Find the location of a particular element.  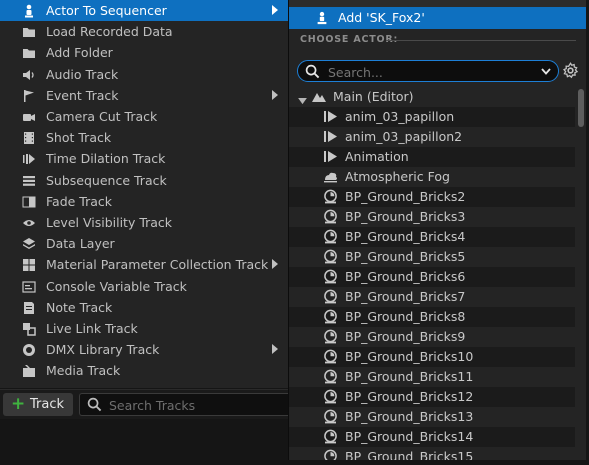

menu-item-media-track: Media Track is located at coordinates (144, 370).